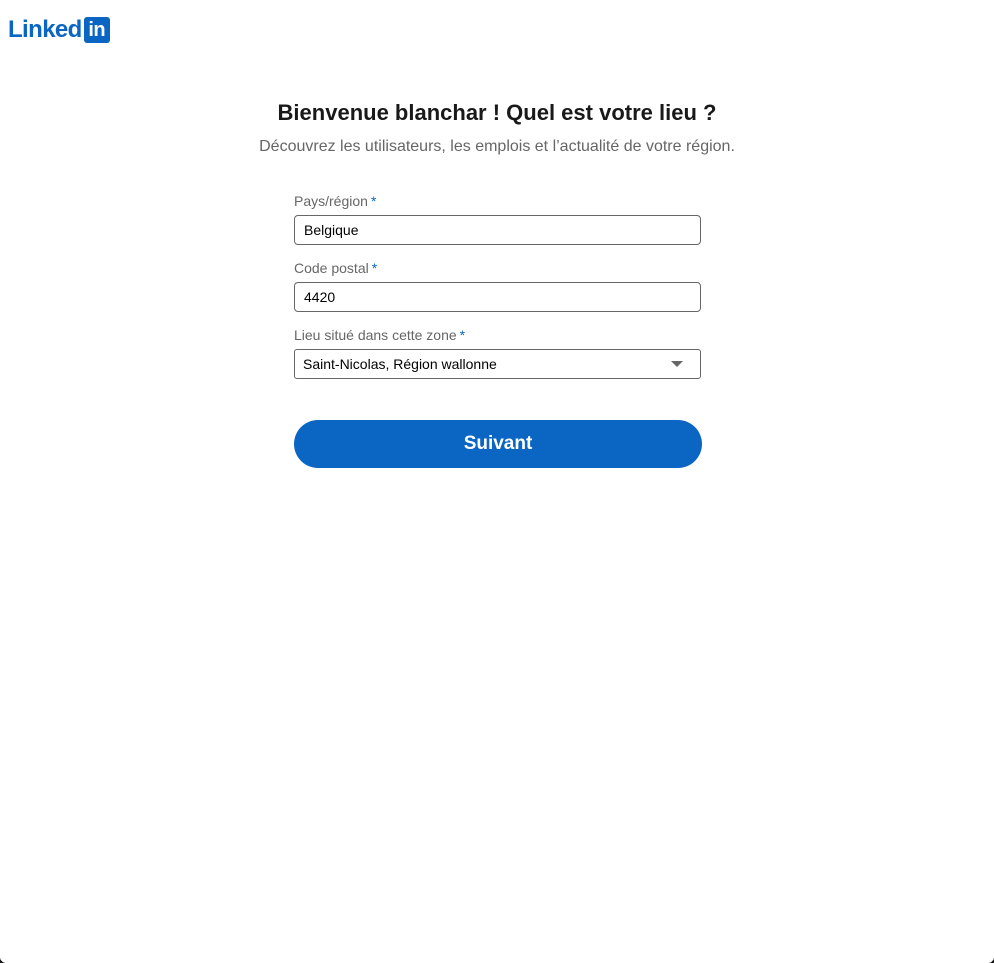 Image resolution: width=994 pixels, height=963 pixels. I want to click on postal-code-field: Code postal *, so click(498, 285).